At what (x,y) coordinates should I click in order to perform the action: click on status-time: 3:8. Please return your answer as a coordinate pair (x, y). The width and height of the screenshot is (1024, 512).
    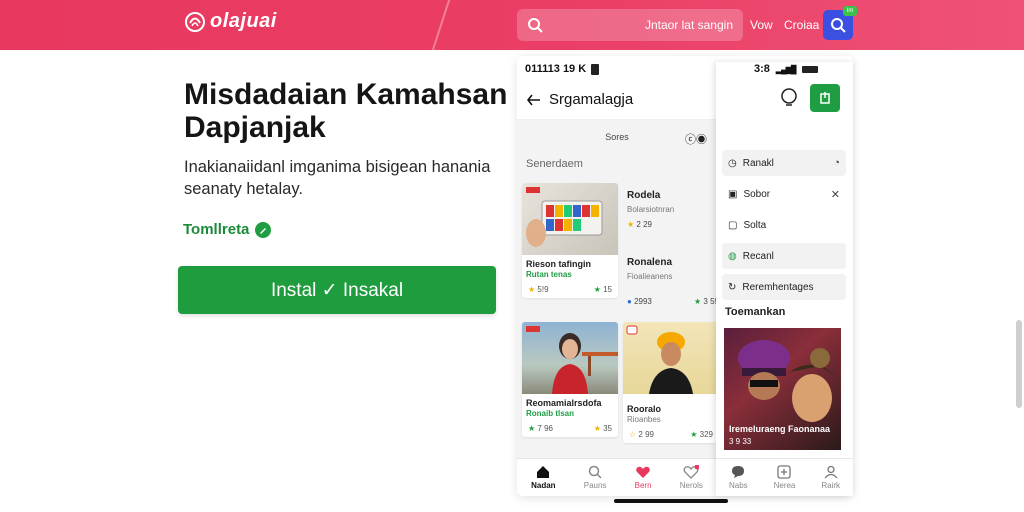
    Looking at the image, I should click on (762, 69).